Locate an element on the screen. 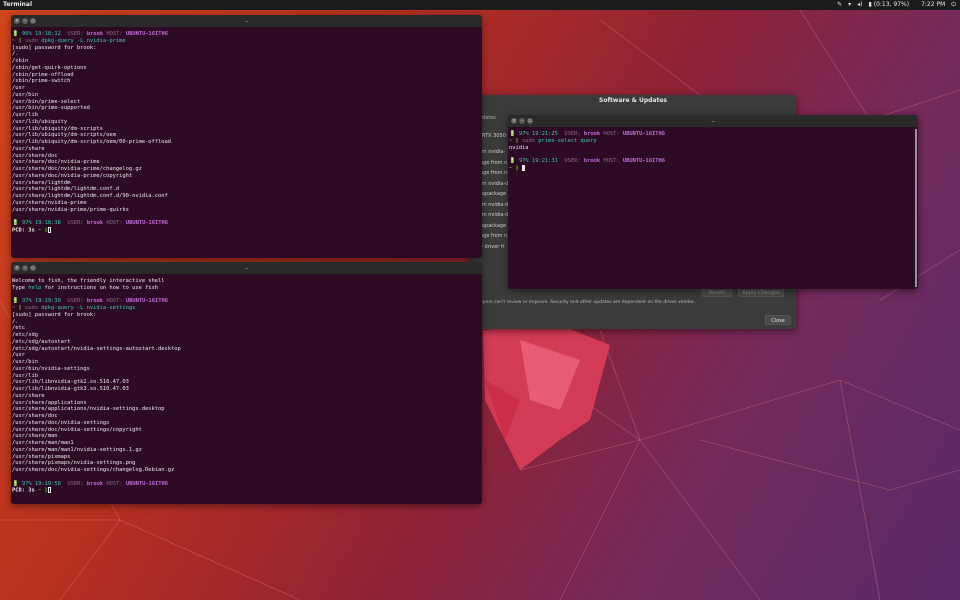 This screenshot has width=960, height=600. terminal-text: /etc/xdg/autostart is located at coordinates (41, 341).